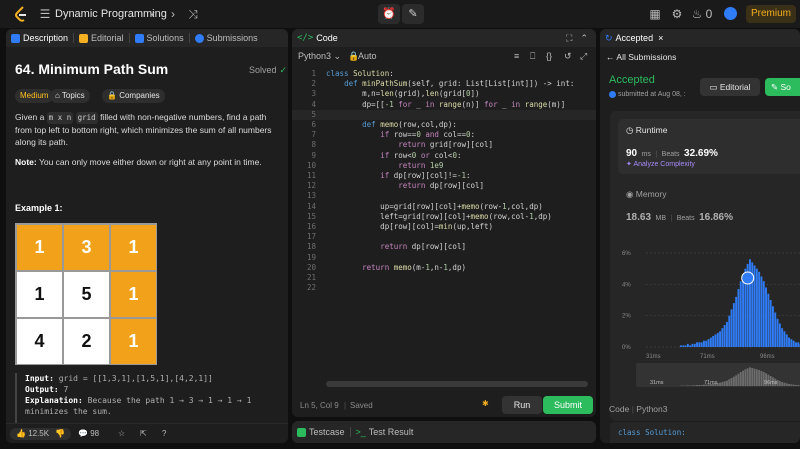  What do you see at coordinates (444, 176) in the screenshot?
I see `code-line: 11 if dp[row][col]!=-1:` at bounding box center [444, 176].